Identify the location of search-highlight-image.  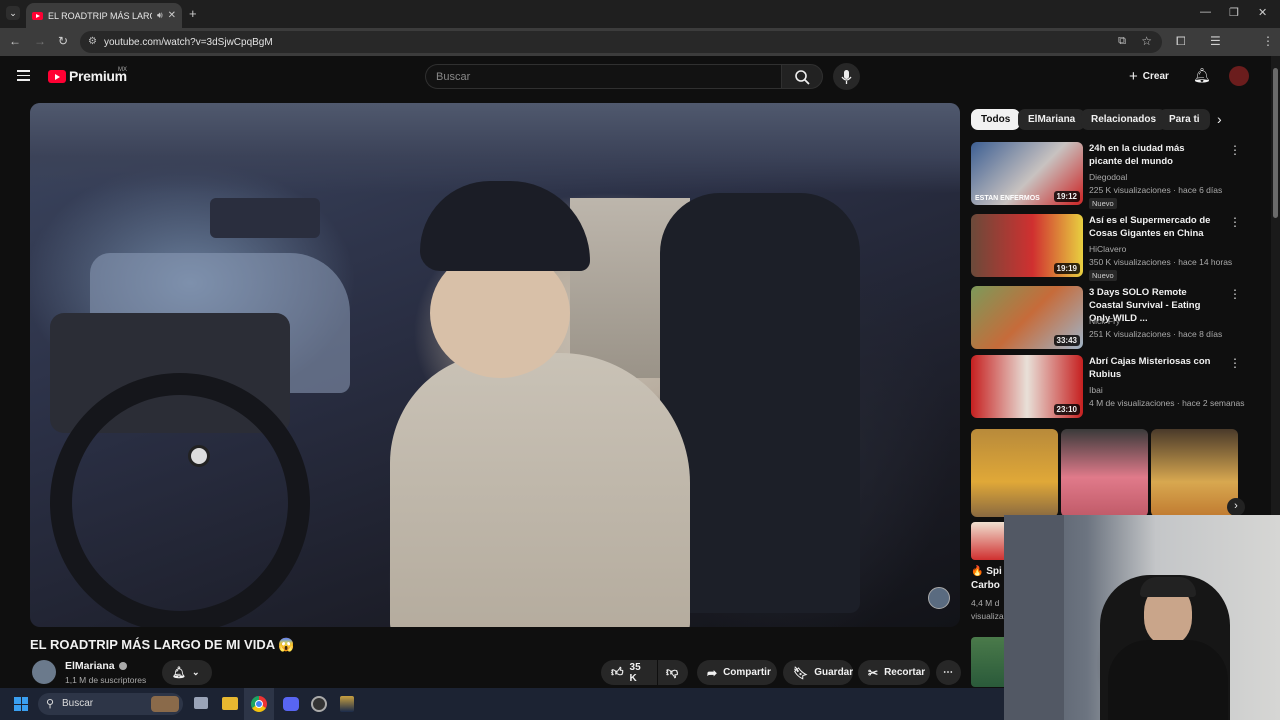
(165, 704).